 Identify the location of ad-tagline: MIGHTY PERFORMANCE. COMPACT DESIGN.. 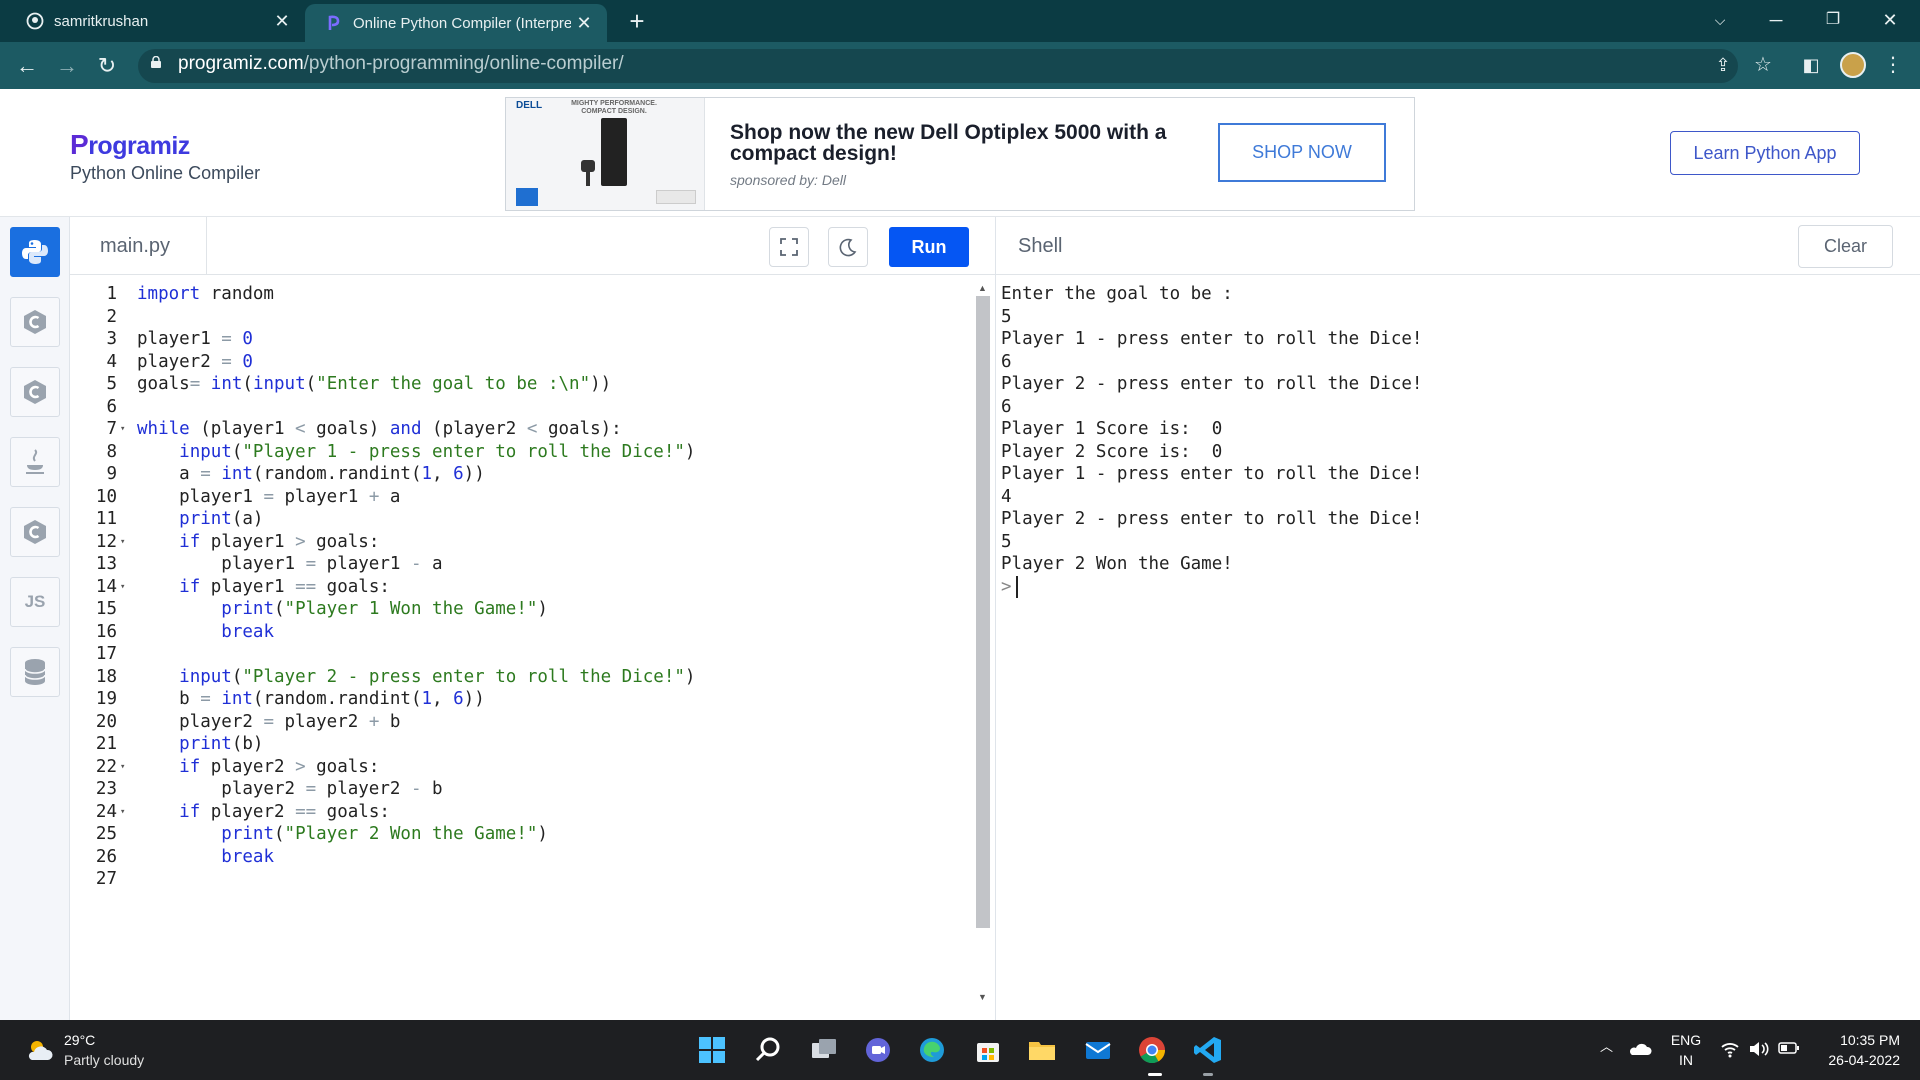
(614, 107).